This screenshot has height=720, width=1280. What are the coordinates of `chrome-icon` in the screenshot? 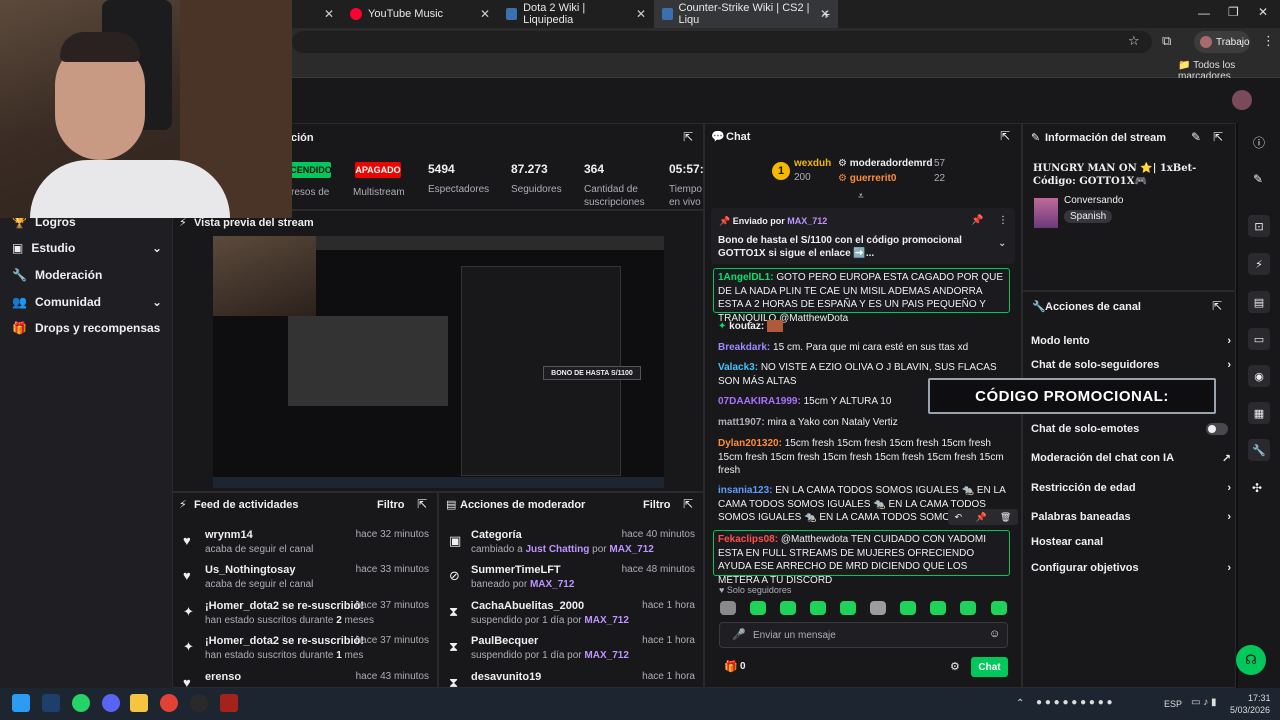 It's located at (169, 703).